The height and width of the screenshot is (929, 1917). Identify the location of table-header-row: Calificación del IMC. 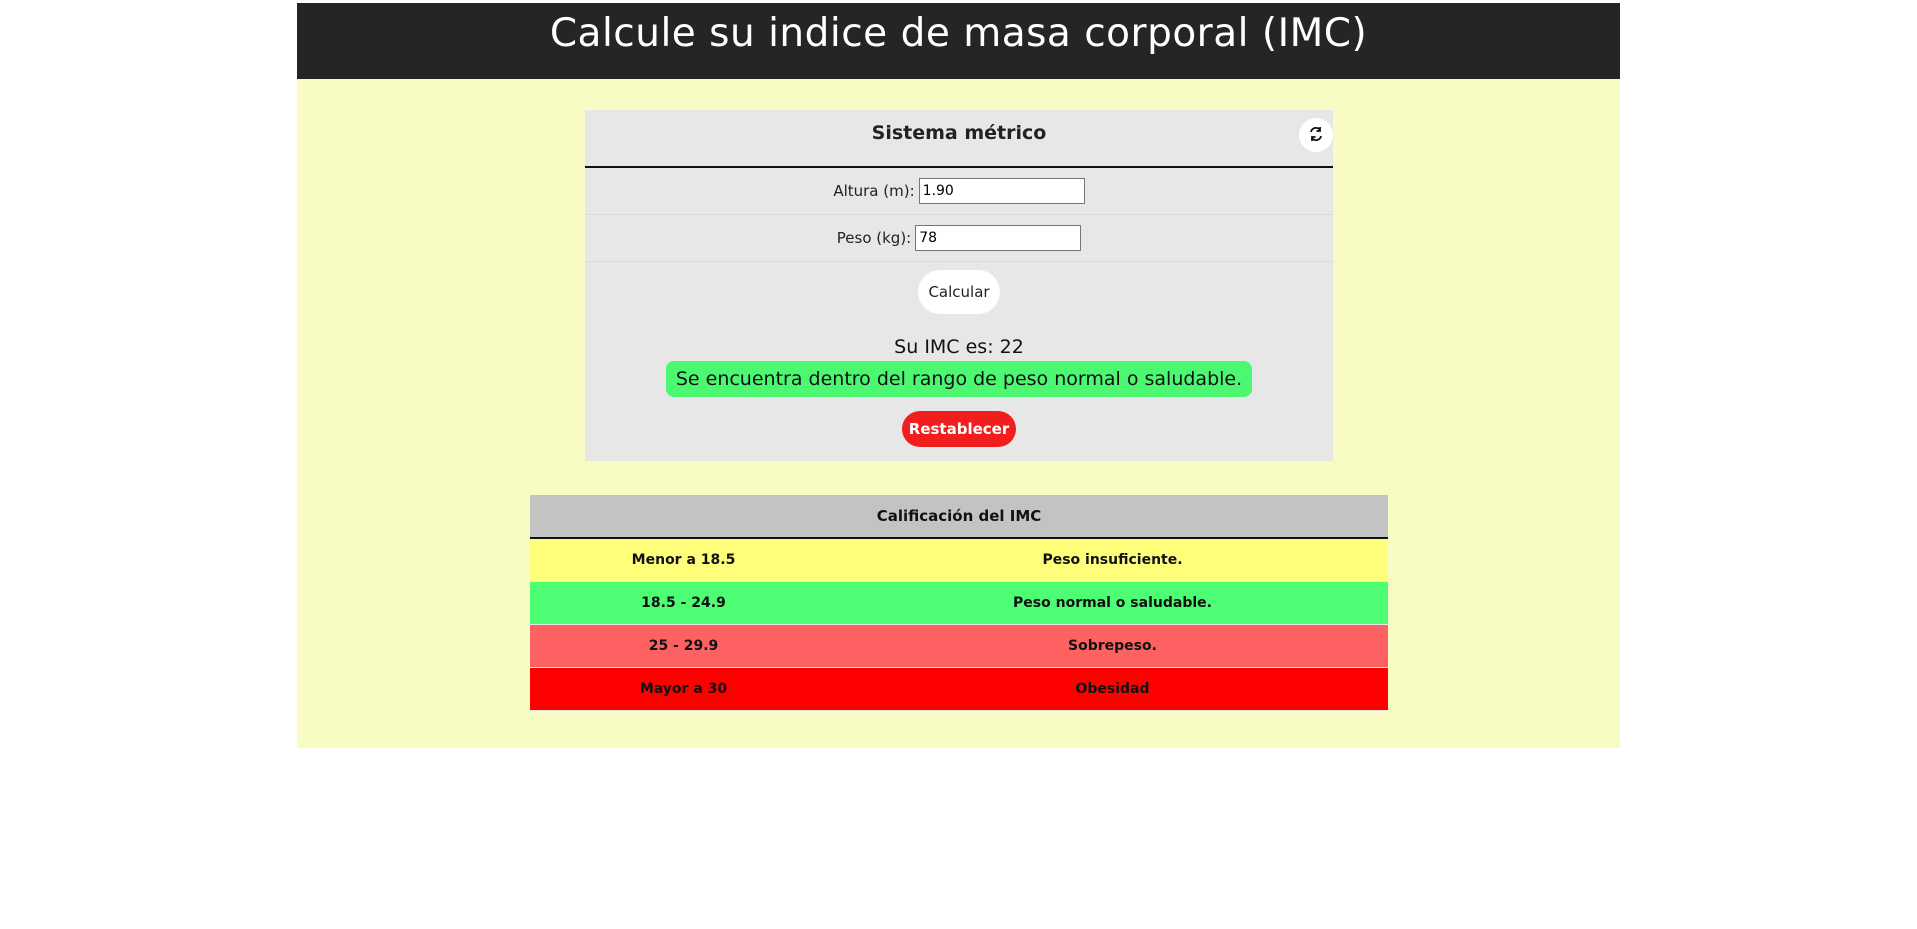
(959, 517).